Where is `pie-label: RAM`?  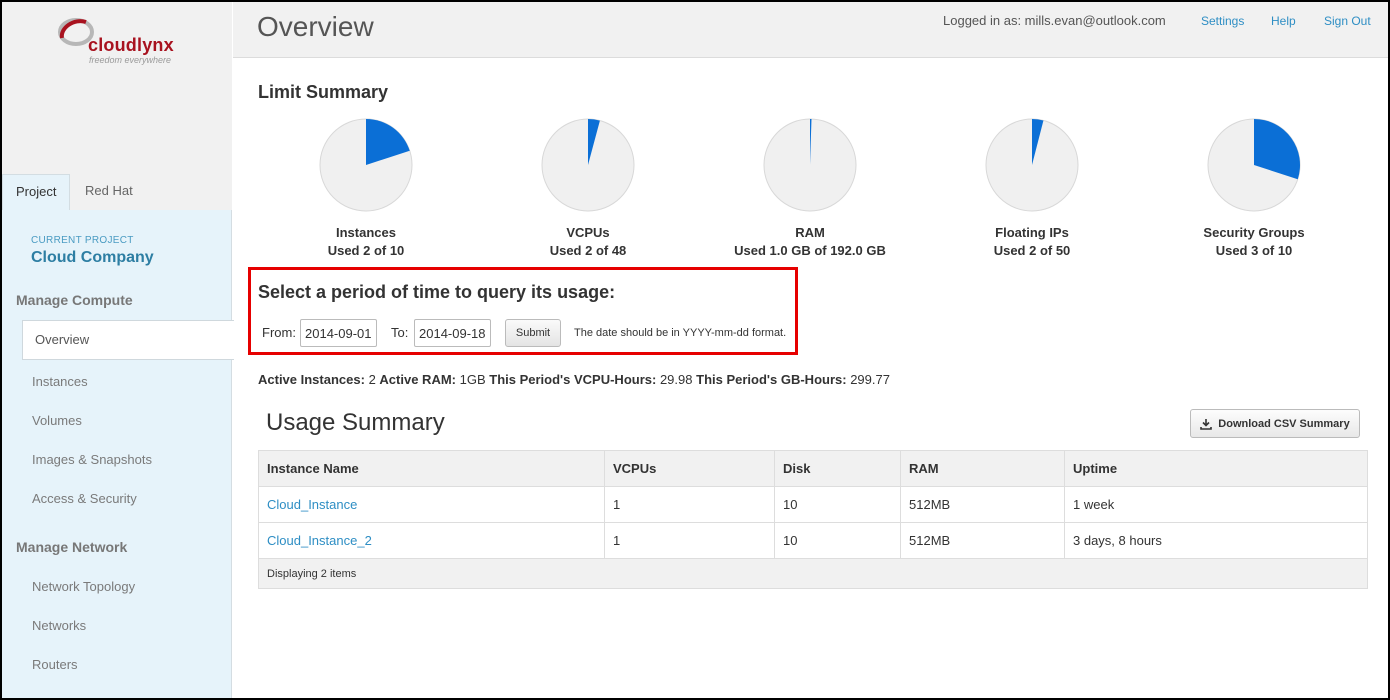
pie-label: RAM is located at coordinates (810, 232).